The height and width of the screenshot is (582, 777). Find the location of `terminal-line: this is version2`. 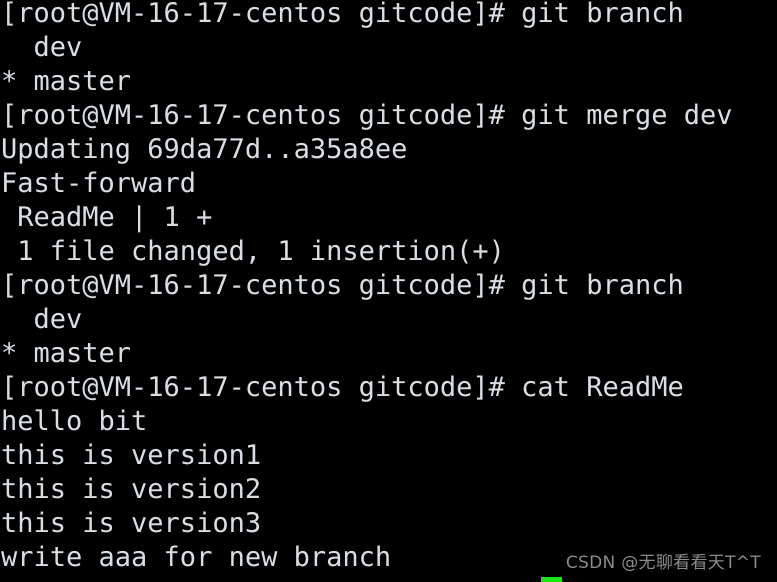

terminal-line: this is version2 is located at coordinates (131, 489).